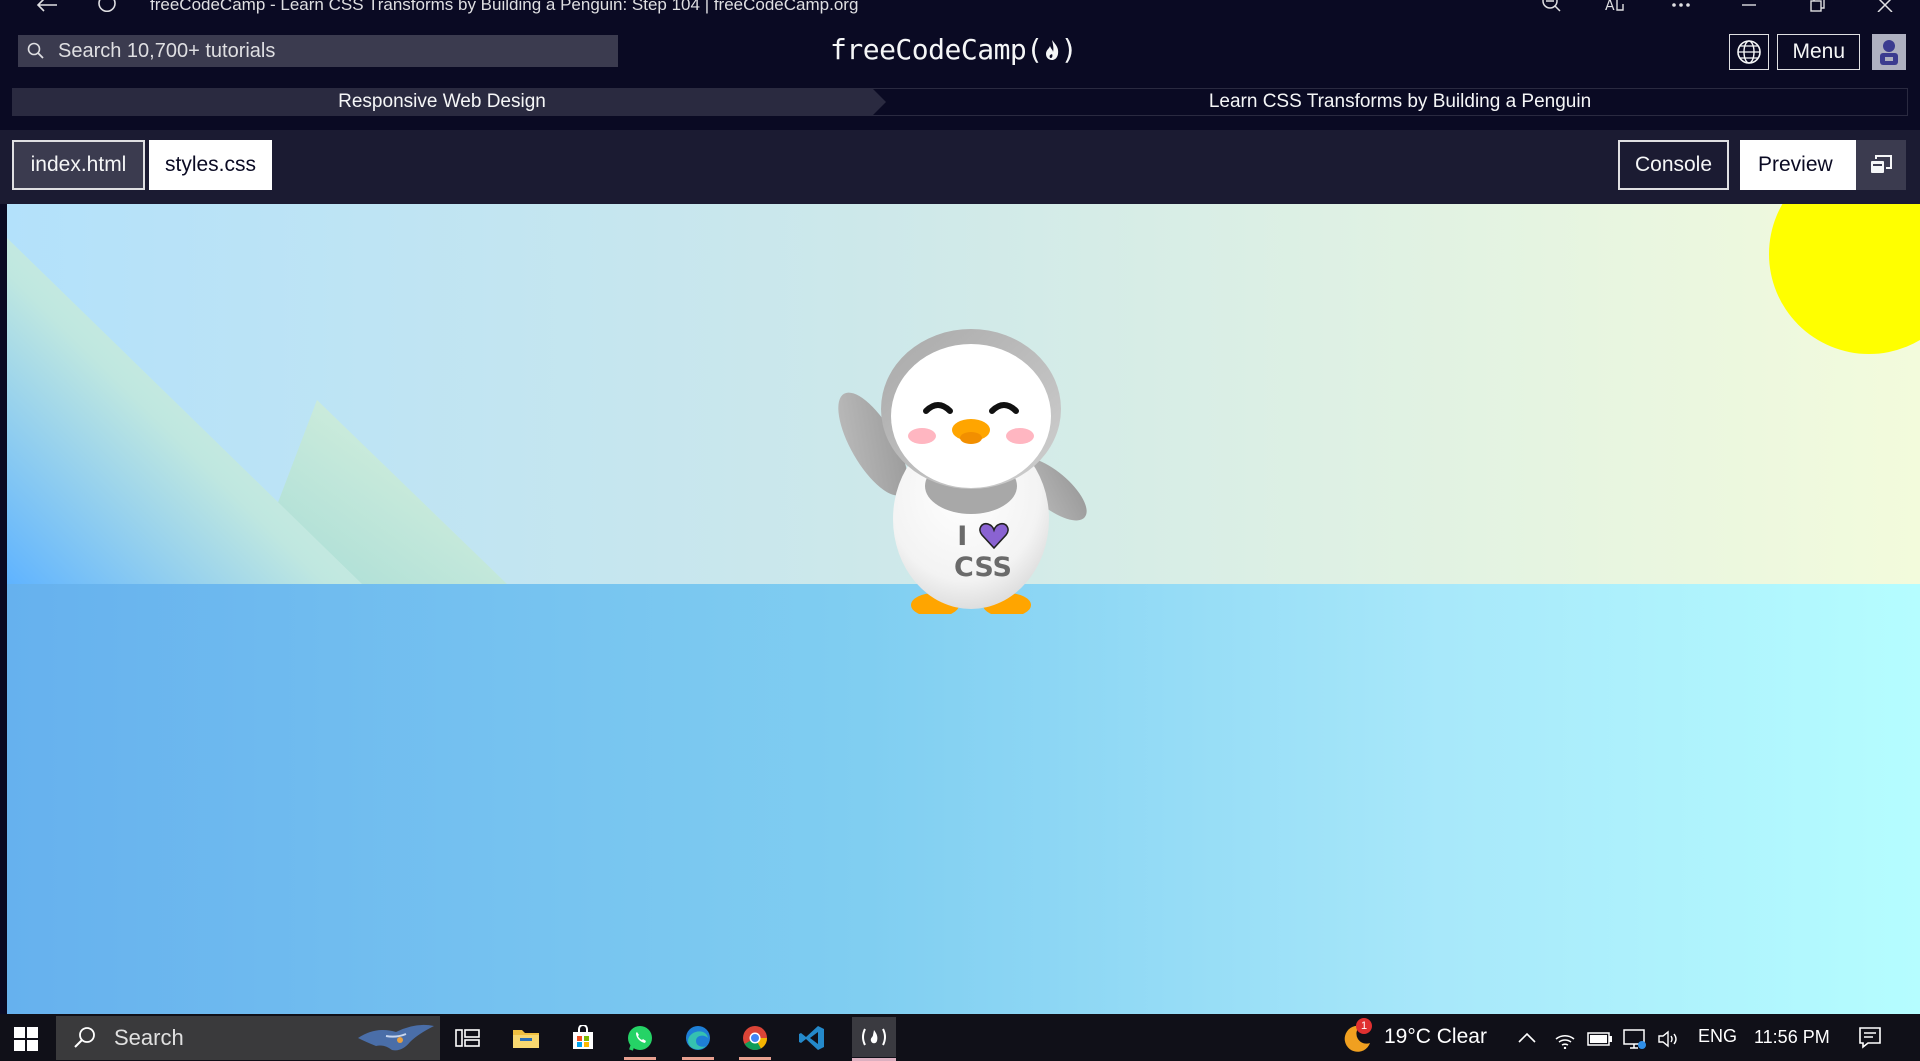  I want to click on taskbar-search: Search, so click(248, 1038).